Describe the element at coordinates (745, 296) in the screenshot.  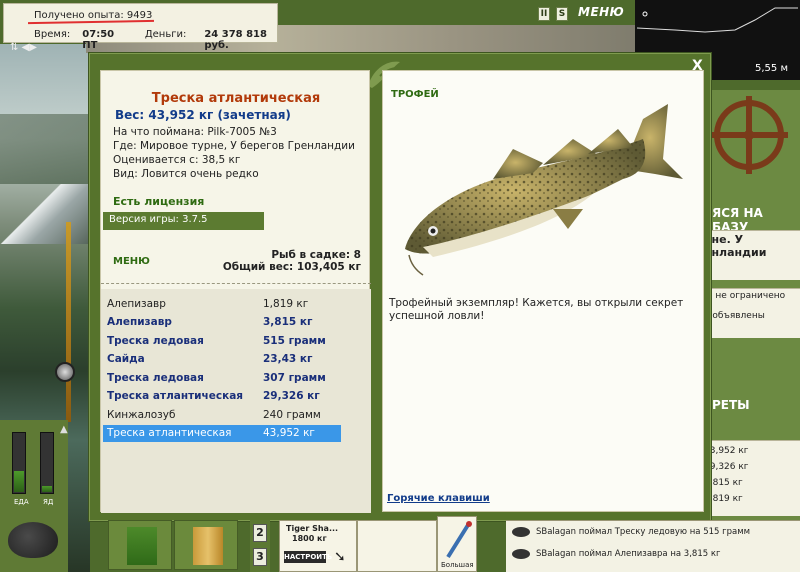
I see `notice-line: а: не ограничено` at that location.